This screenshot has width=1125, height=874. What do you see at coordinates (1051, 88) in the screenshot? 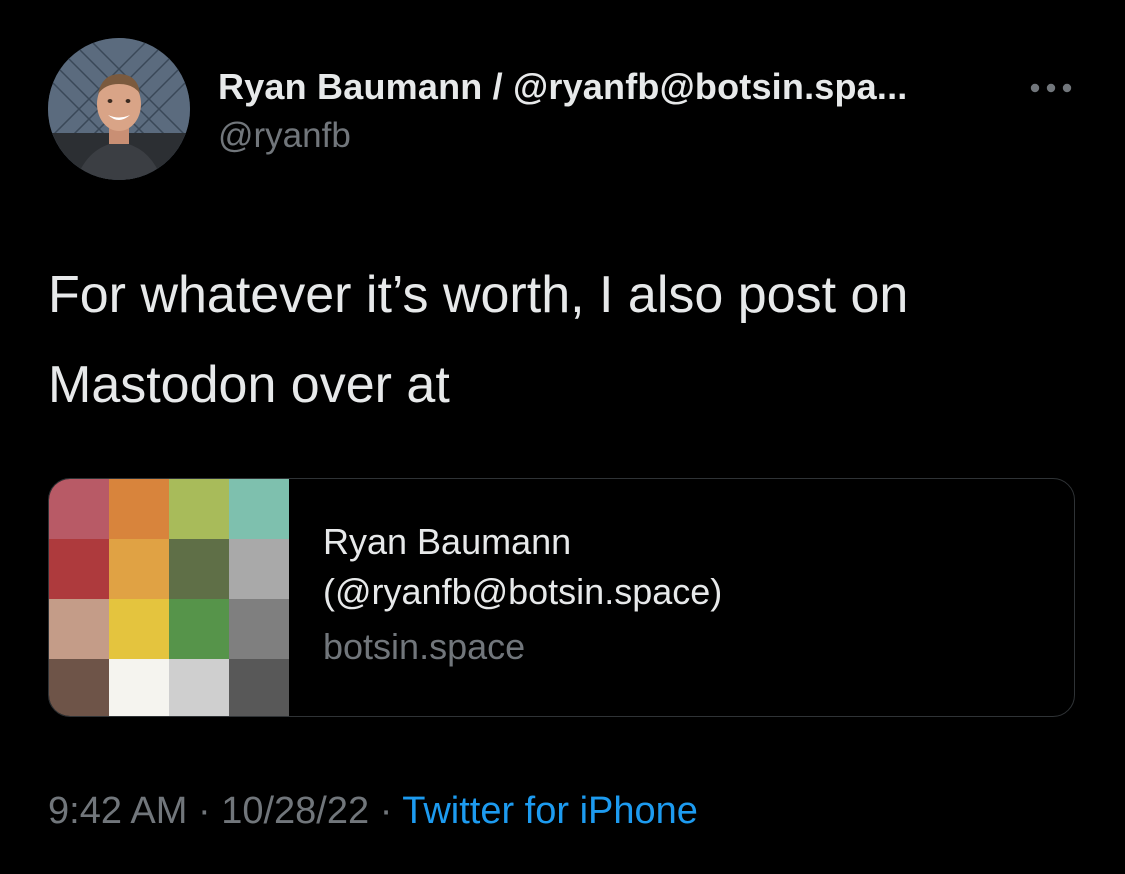
I see `more-horizontal-icon` at bounding box center [1051, 88].